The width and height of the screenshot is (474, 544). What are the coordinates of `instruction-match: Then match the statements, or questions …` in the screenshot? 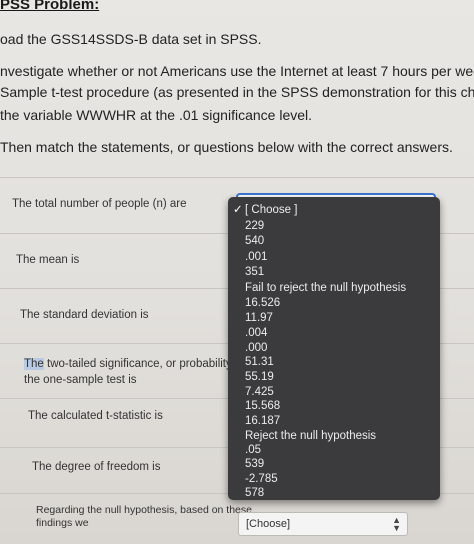 It's located at (226, 147).